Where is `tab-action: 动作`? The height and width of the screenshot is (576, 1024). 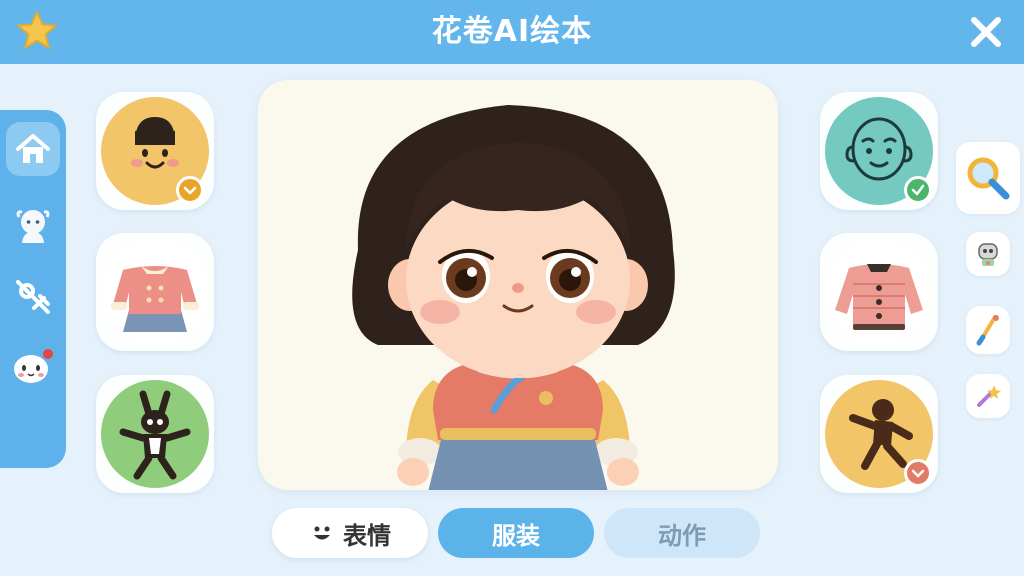
tab-action: 动作 is located at coordinates (682, 533).